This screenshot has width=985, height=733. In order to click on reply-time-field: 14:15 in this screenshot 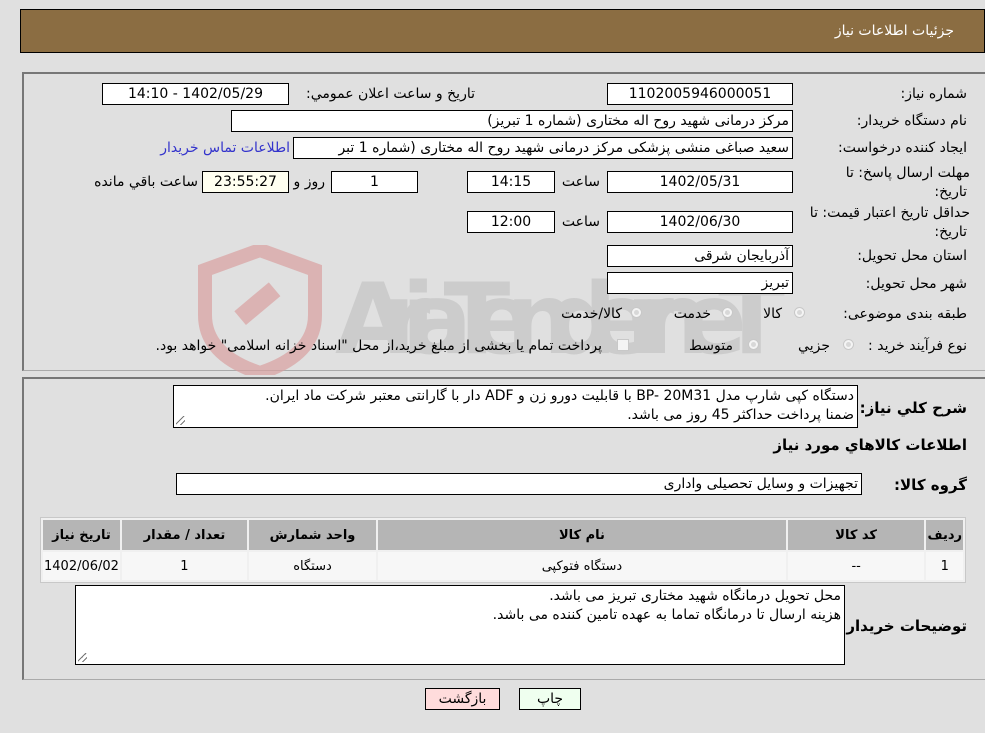, I will do `click(511, 182)`.